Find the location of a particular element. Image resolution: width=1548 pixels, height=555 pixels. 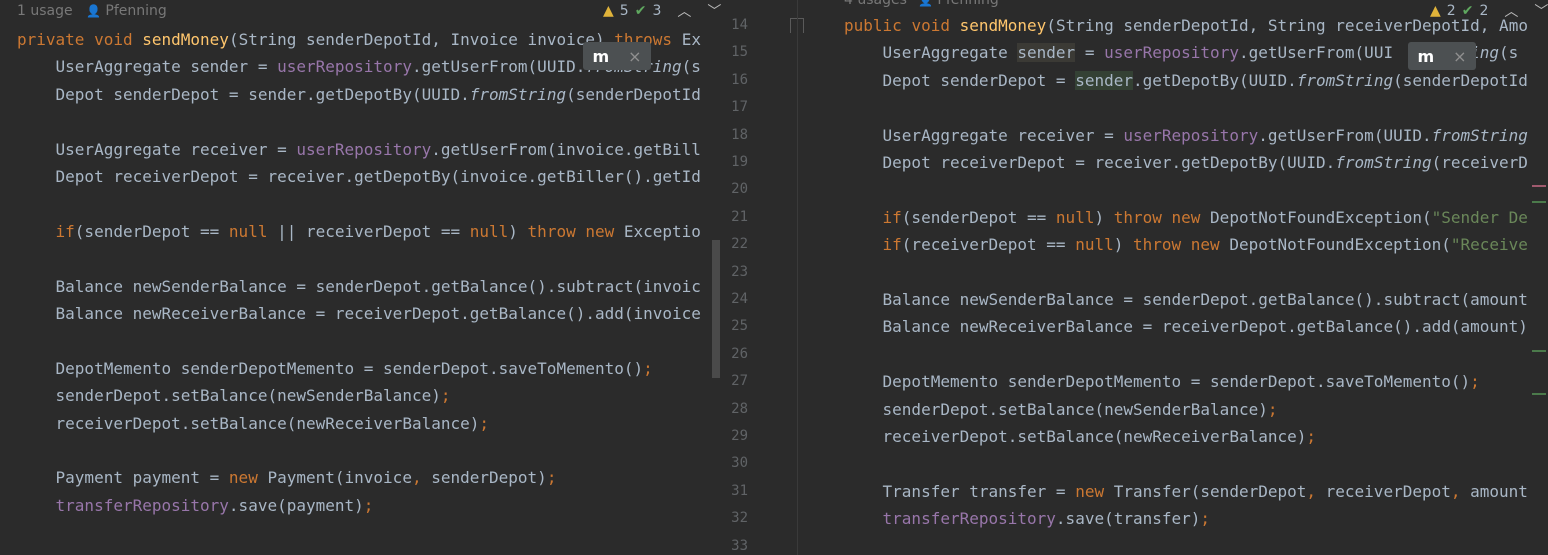

line-number-gutter: 14 15 16 17 18 19 20 21 22 23 24 25 26 27 28 29 30 31 32 33 is located at coordinates (763, 277).